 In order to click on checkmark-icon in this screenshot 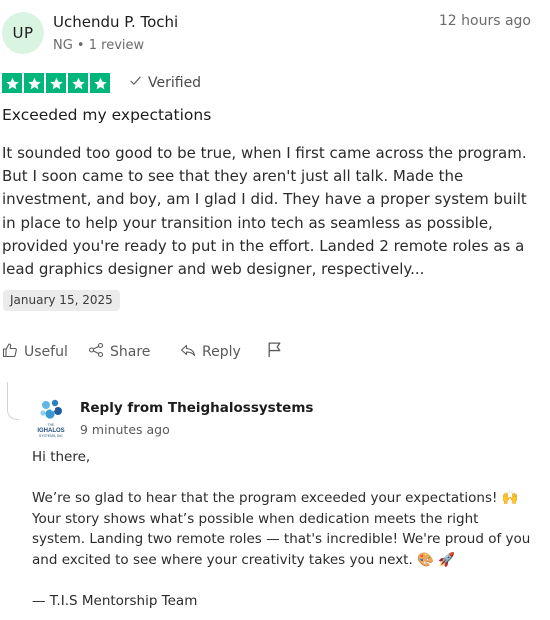, I will do `click(135, 82)`.